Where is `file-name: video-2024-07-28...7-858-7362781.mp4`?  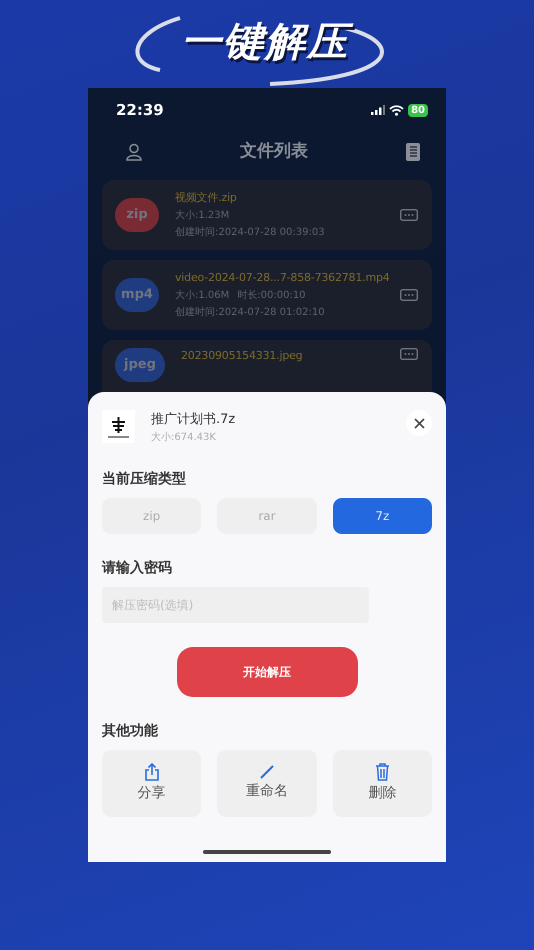 file-name: video-2024-07-28...7-858-7362781.mp4 is located at coordinates (283, 278).